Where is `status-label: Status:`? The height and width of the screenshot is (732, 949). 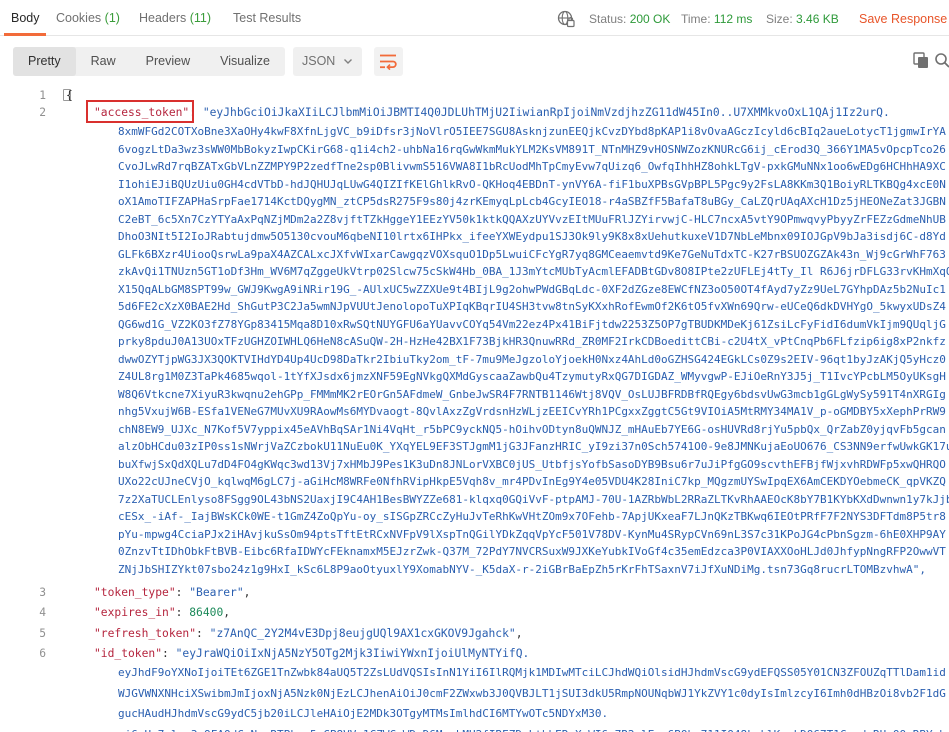 status-label: Status: is located at coordinates (608, 19).